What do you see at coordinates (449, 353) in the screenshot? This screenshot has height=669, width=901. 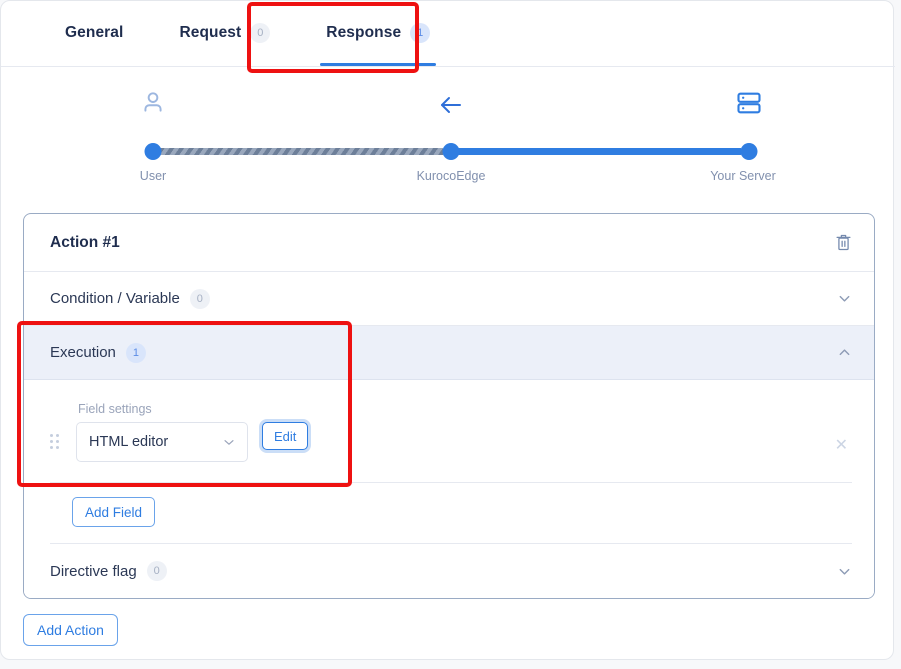 I see `section-execution: Execution 1` at bounding box center [449, 353].